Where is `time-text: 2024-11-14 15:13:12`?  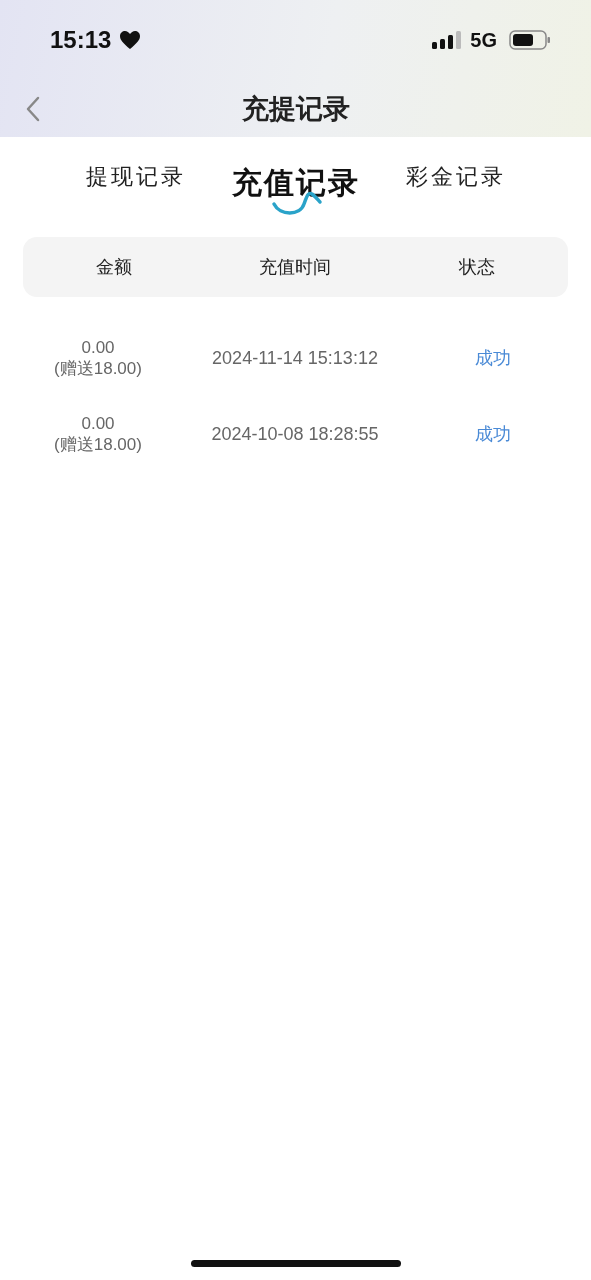 time-text: 2024-11-14 15:13:12 is located at coordinates (295, 358).